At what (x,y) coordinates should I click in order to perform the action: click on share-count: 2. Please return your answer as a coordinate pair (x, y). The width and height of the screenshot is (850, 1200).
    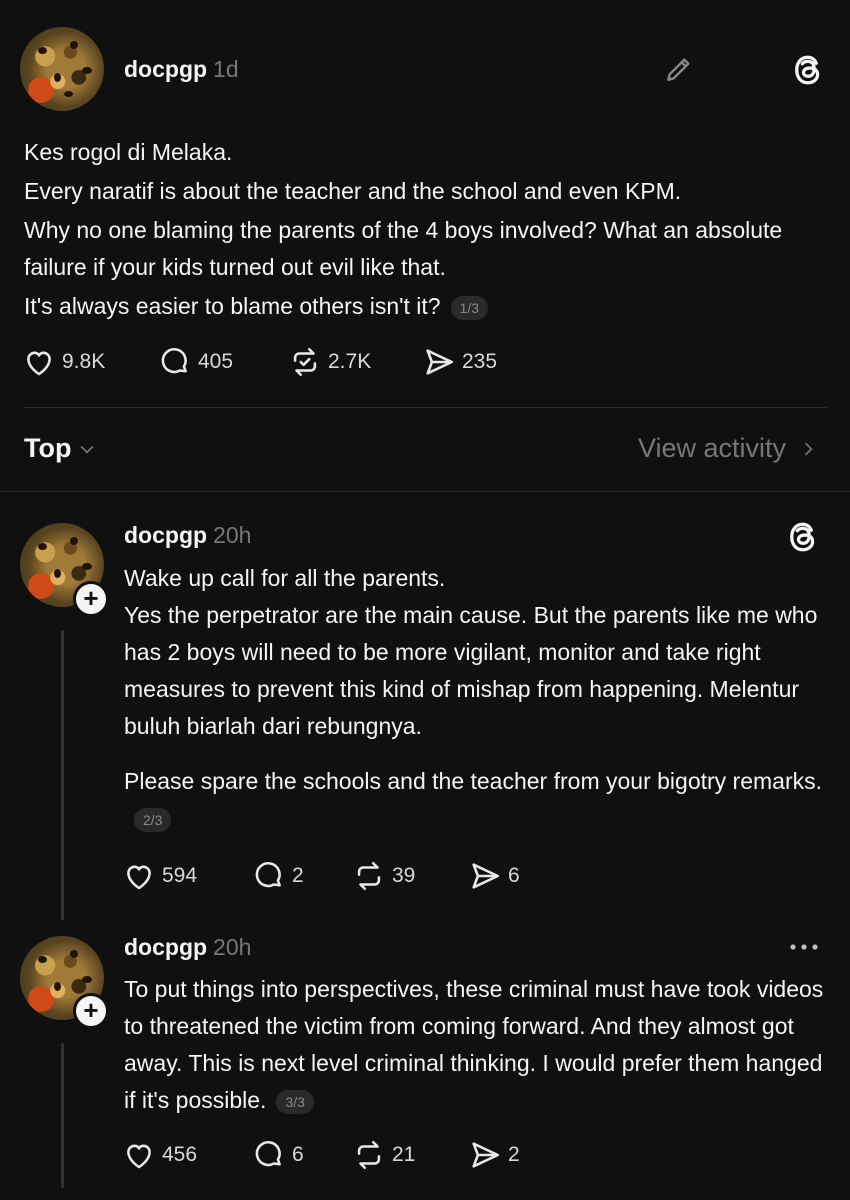
    Looking at the image, I should click on (514, 1154).